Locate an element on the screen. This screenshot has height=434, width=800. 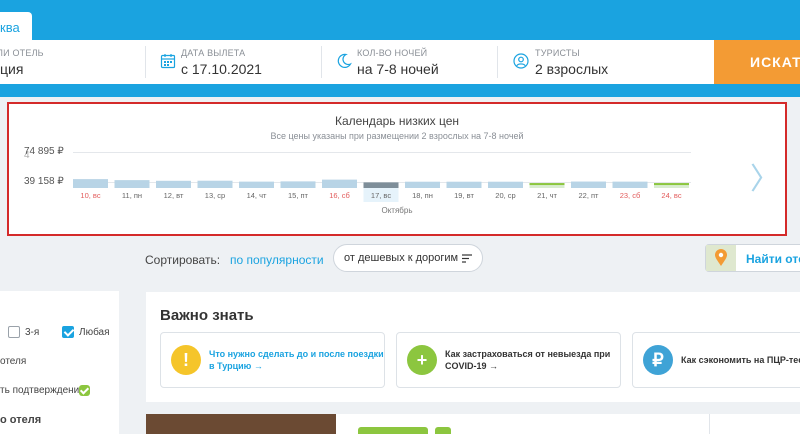
tab-label: ква is located at coordinates (10, 27).